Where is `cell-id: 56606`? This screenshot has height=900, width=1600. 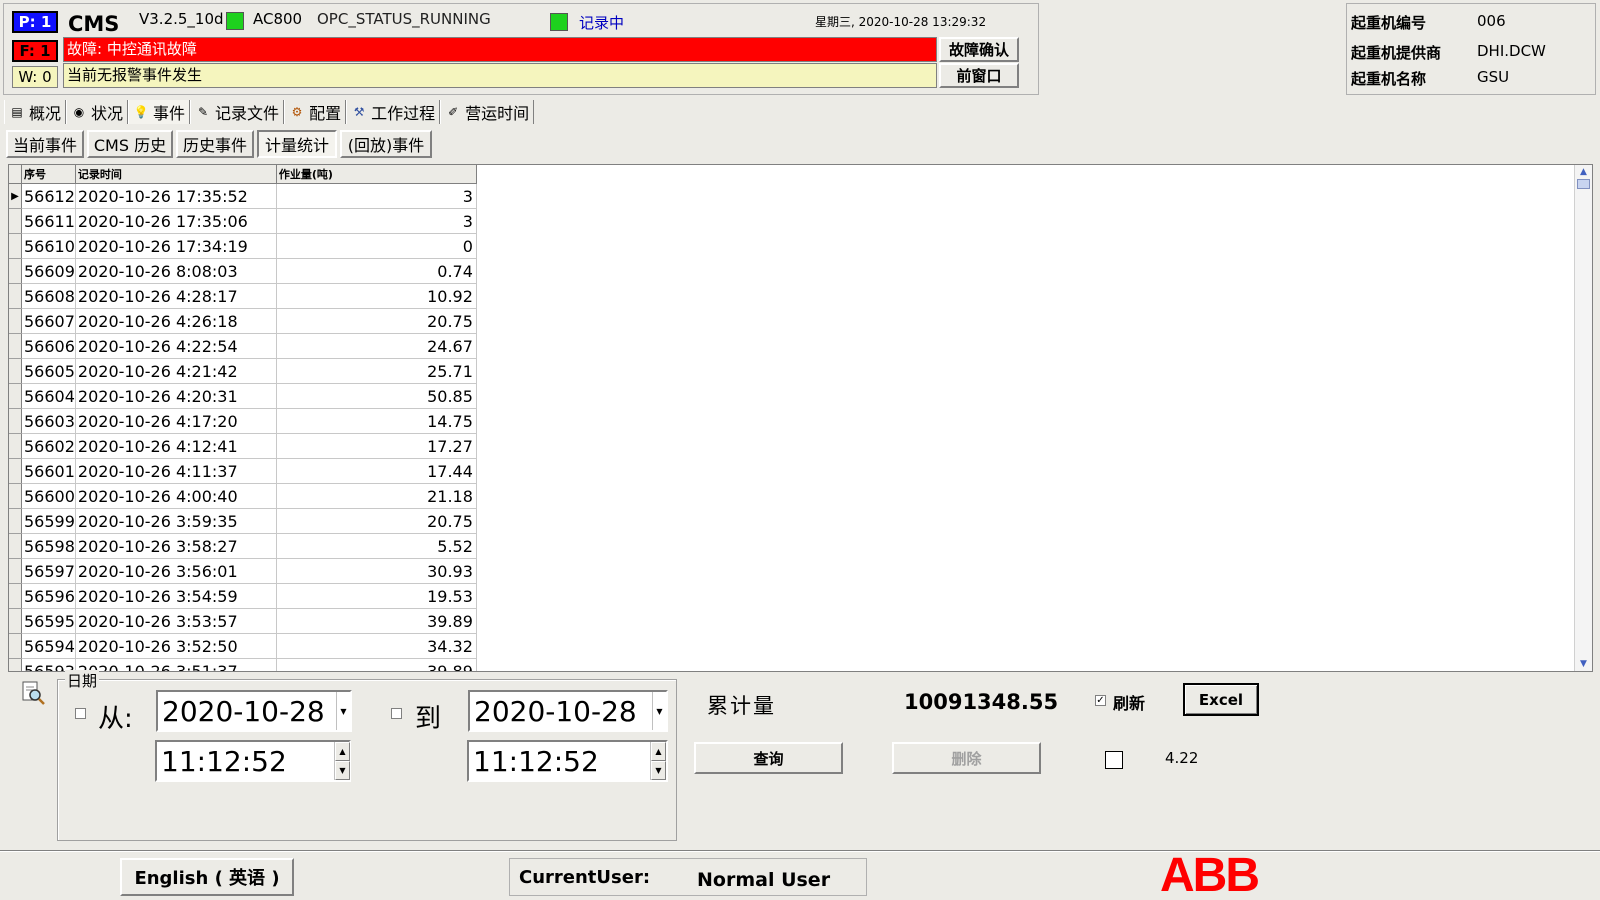
cell-id: 56606 is located at coordinates (48, 346).